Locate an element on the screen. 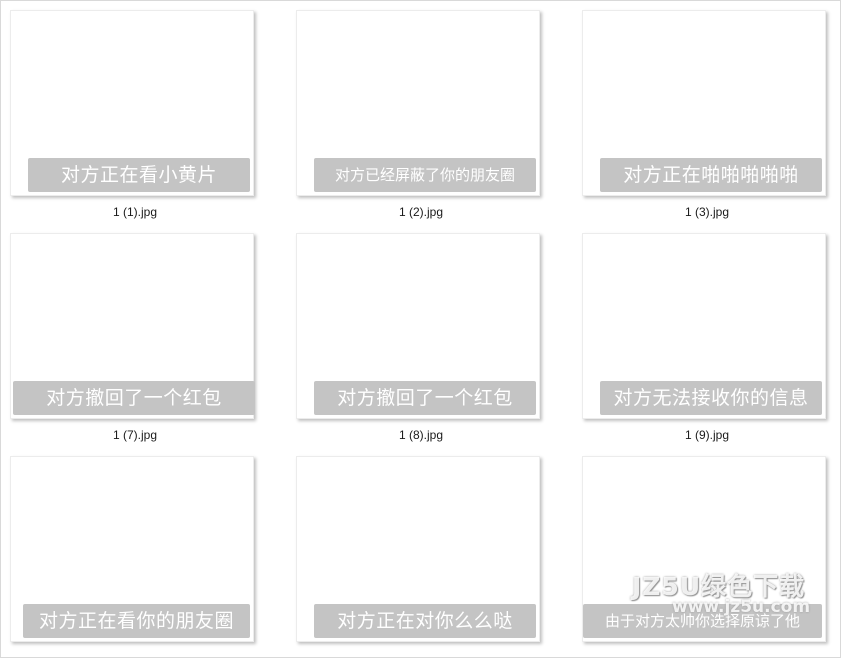 The width and height of the screenshot is (841, 658). image-thumbnail: 对方正在看你的朋友圈 is located at coordinates (132, 549).